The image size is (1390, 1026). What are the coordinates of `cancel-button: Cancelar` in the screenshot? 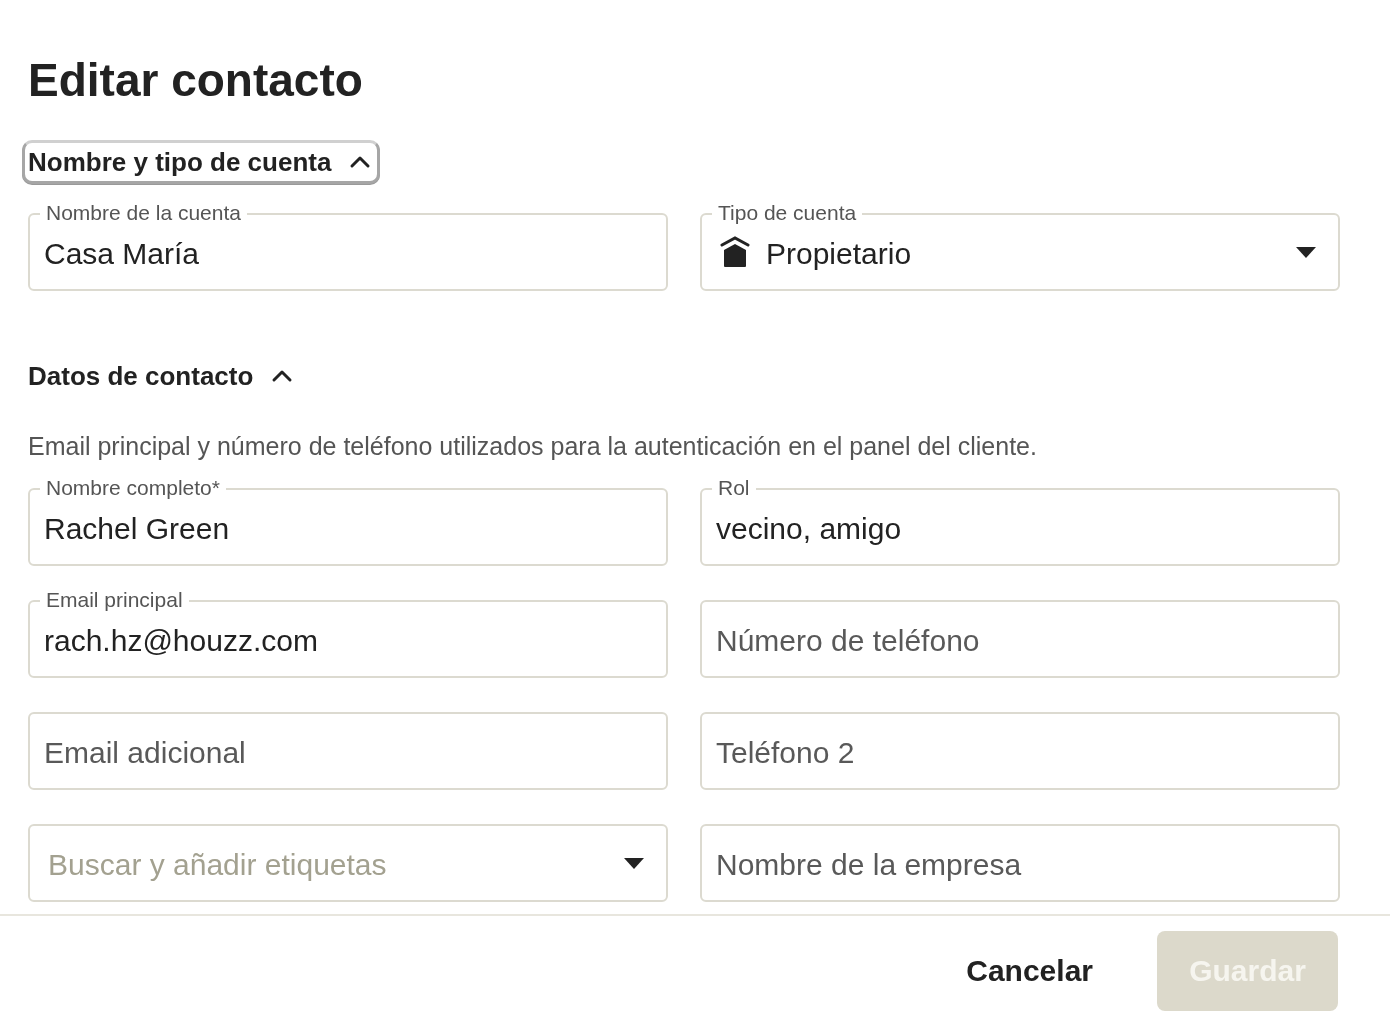 It's located at (1029, 971).